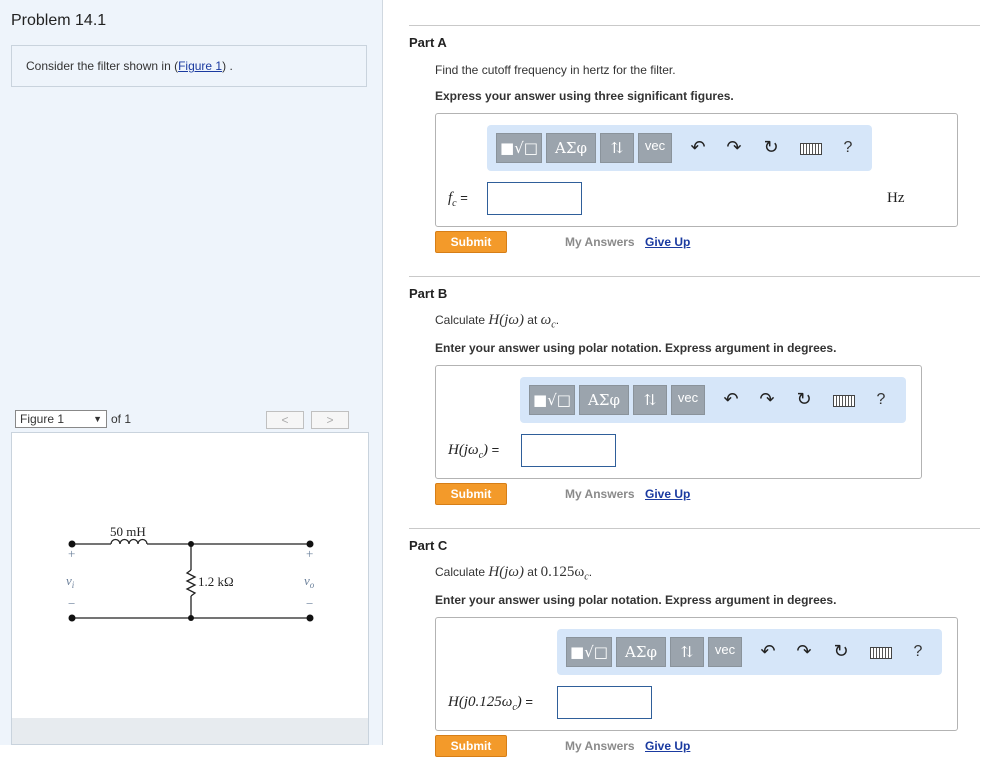  What do you see at coordinates (216, 581) in the screenshot?
I see `resistor-label: 1.2 kΩ` at bounding box center [216, 581].